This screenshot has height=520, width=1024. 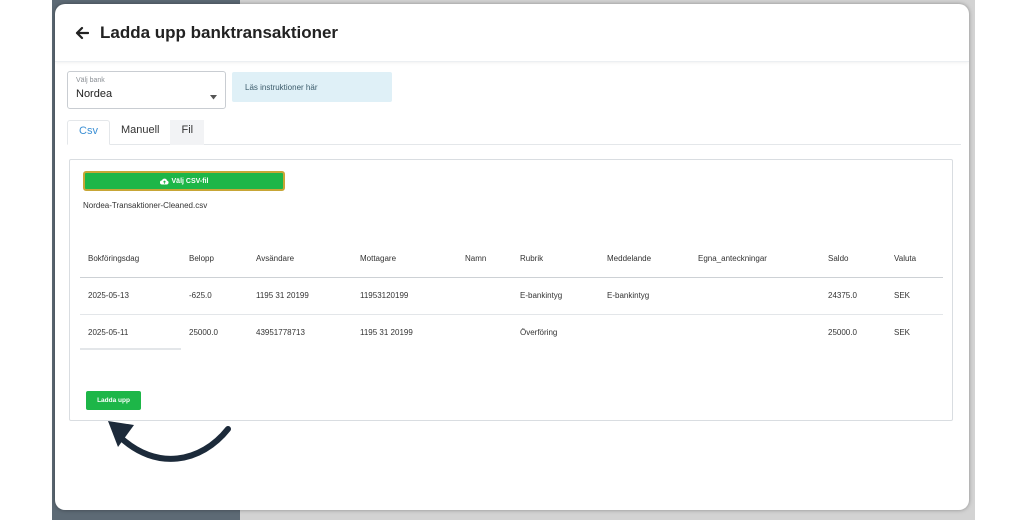 What do you see at coordinates (113, 400) in the screenshot?
I see `upload-button: Ladda upp` at bounding box center [113, 400].